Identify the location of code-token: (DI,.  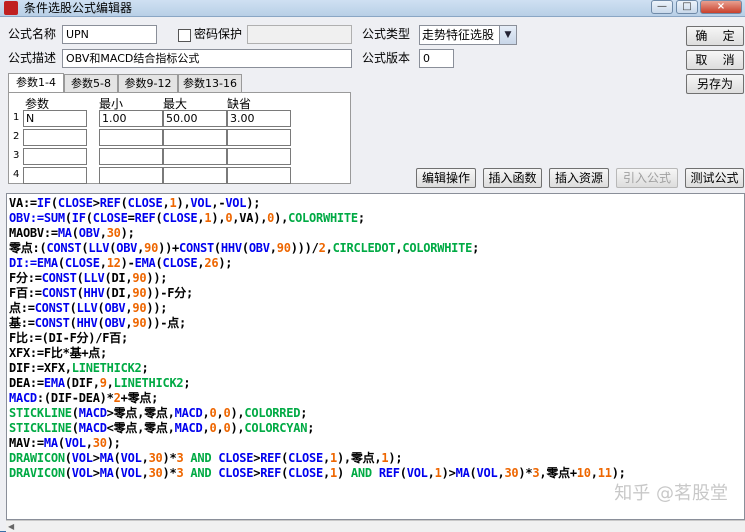
(118, 293).